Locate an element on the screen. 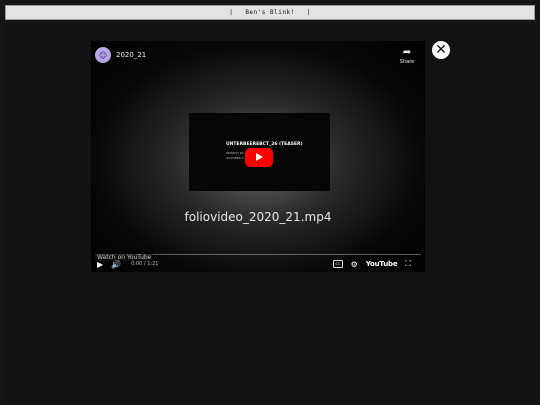  close-icon: ✕ is located at coordinates (441, 50).